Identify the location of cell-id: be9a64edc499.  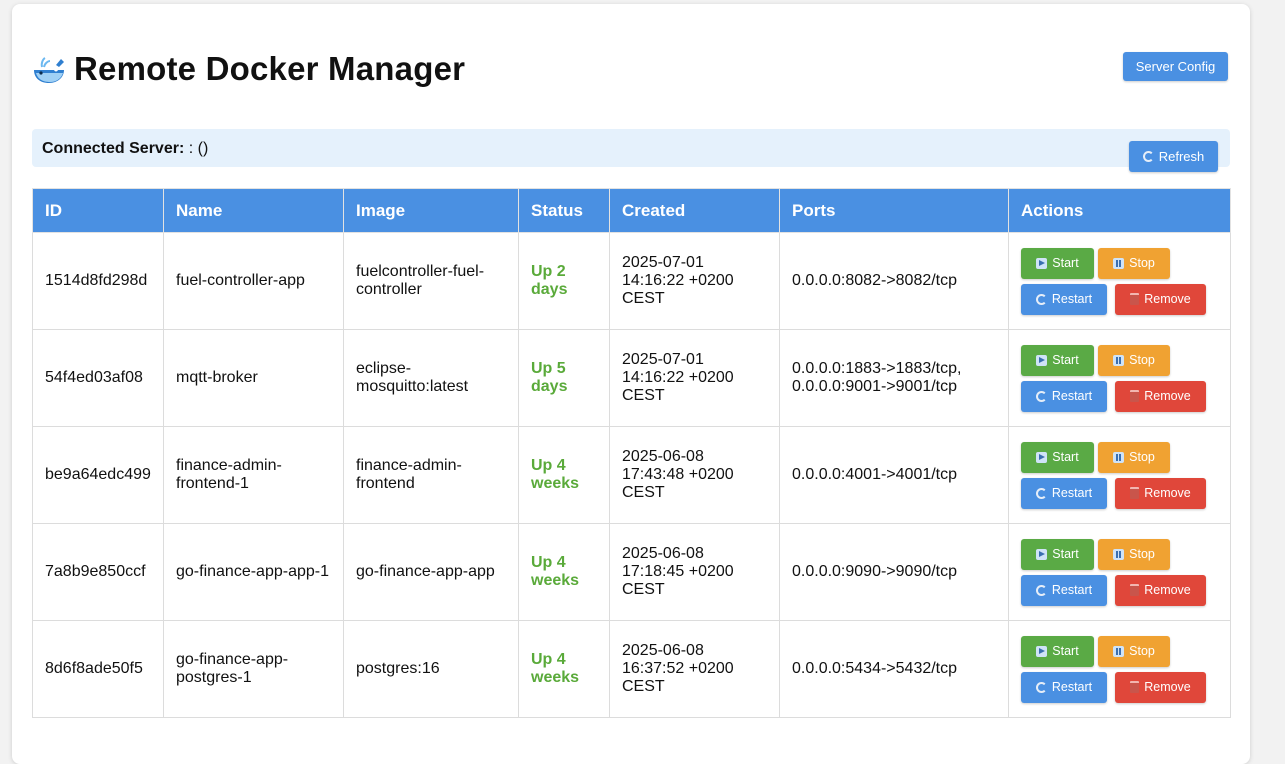
(98, 475).